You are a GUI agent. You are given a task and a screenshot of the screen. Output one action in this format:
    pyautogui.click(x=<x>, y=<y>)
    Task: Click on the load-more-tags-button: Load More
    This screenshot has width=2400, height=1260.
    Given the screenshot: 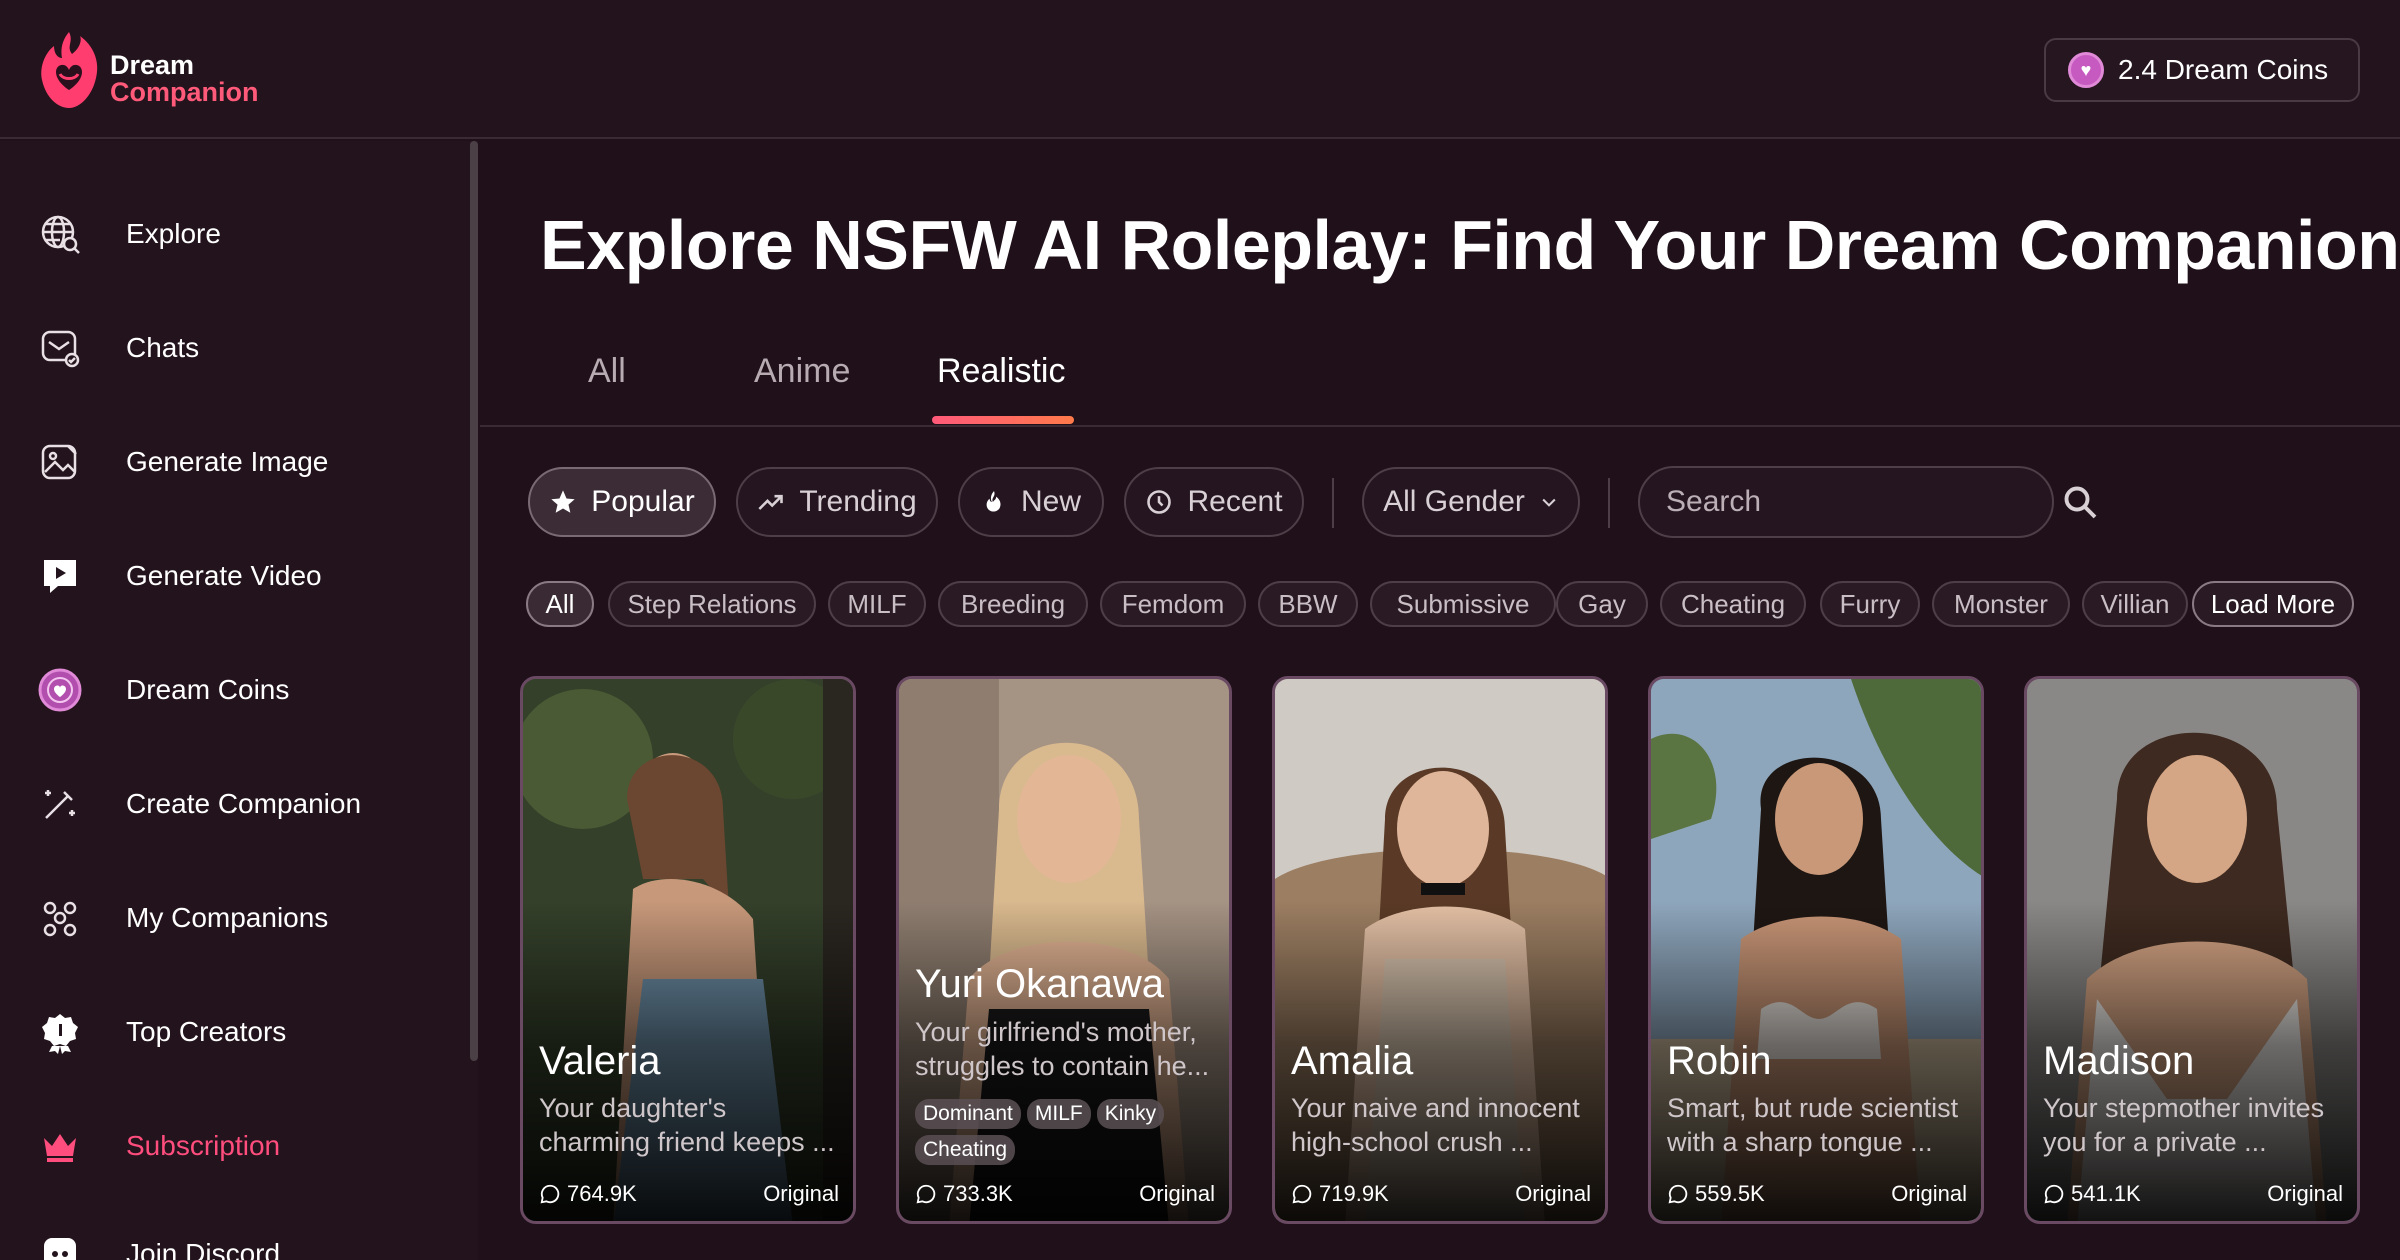 What is the action you would take?
    pyautogui.click(x=2273, y=604)
    